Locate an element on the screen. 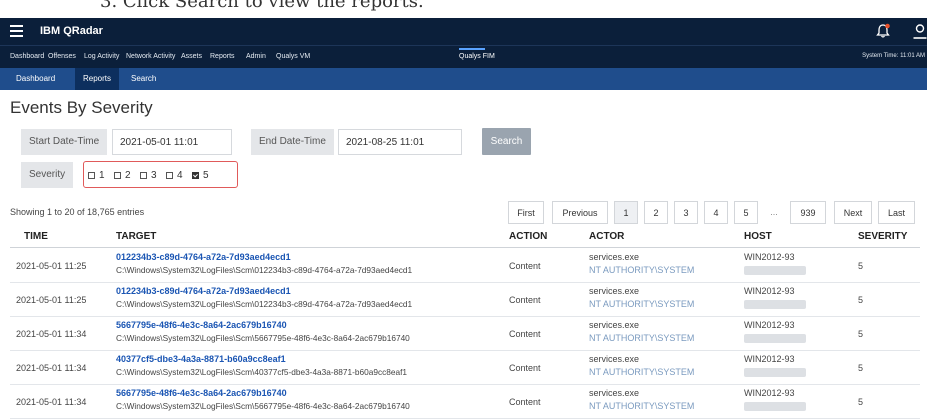  pagination-page-3: 3 is located at coordinates (686, 212).